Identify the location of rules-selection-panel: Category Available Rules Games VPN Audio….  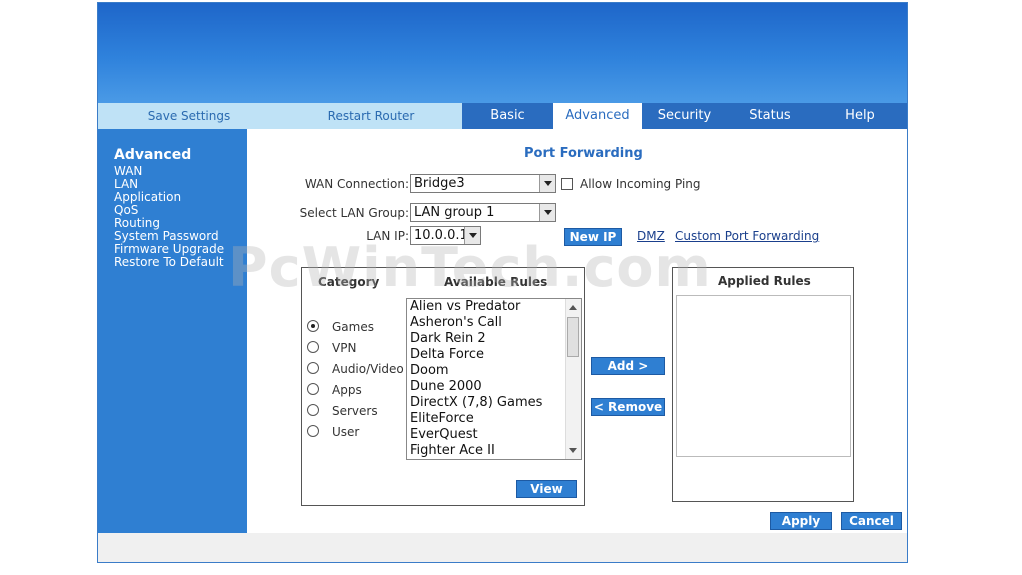
(443, 386).